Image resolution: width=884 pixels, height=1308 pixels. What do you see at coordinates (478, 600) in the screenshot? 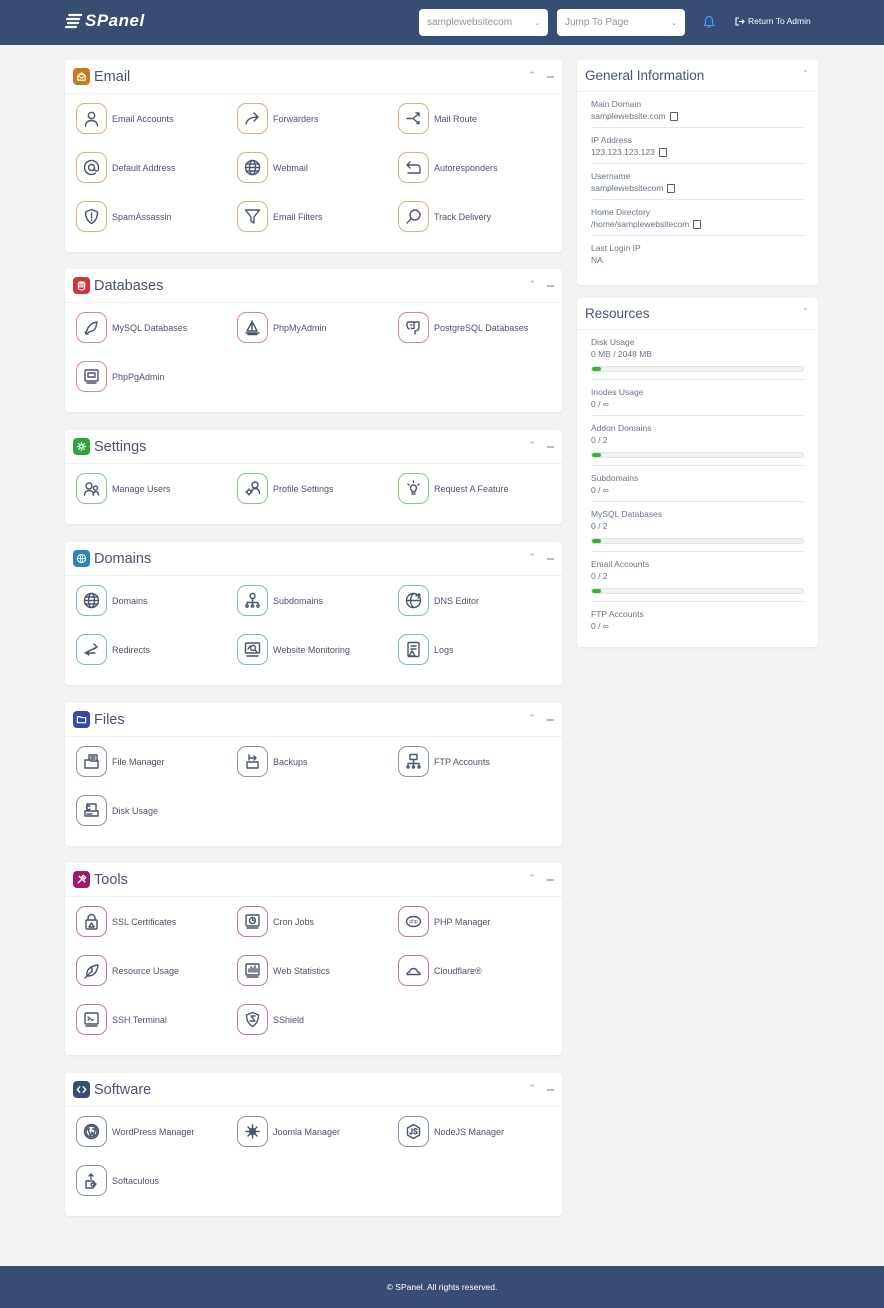
I see `item-dns-editor: DNS Editor` at bounding box center [478, 600].